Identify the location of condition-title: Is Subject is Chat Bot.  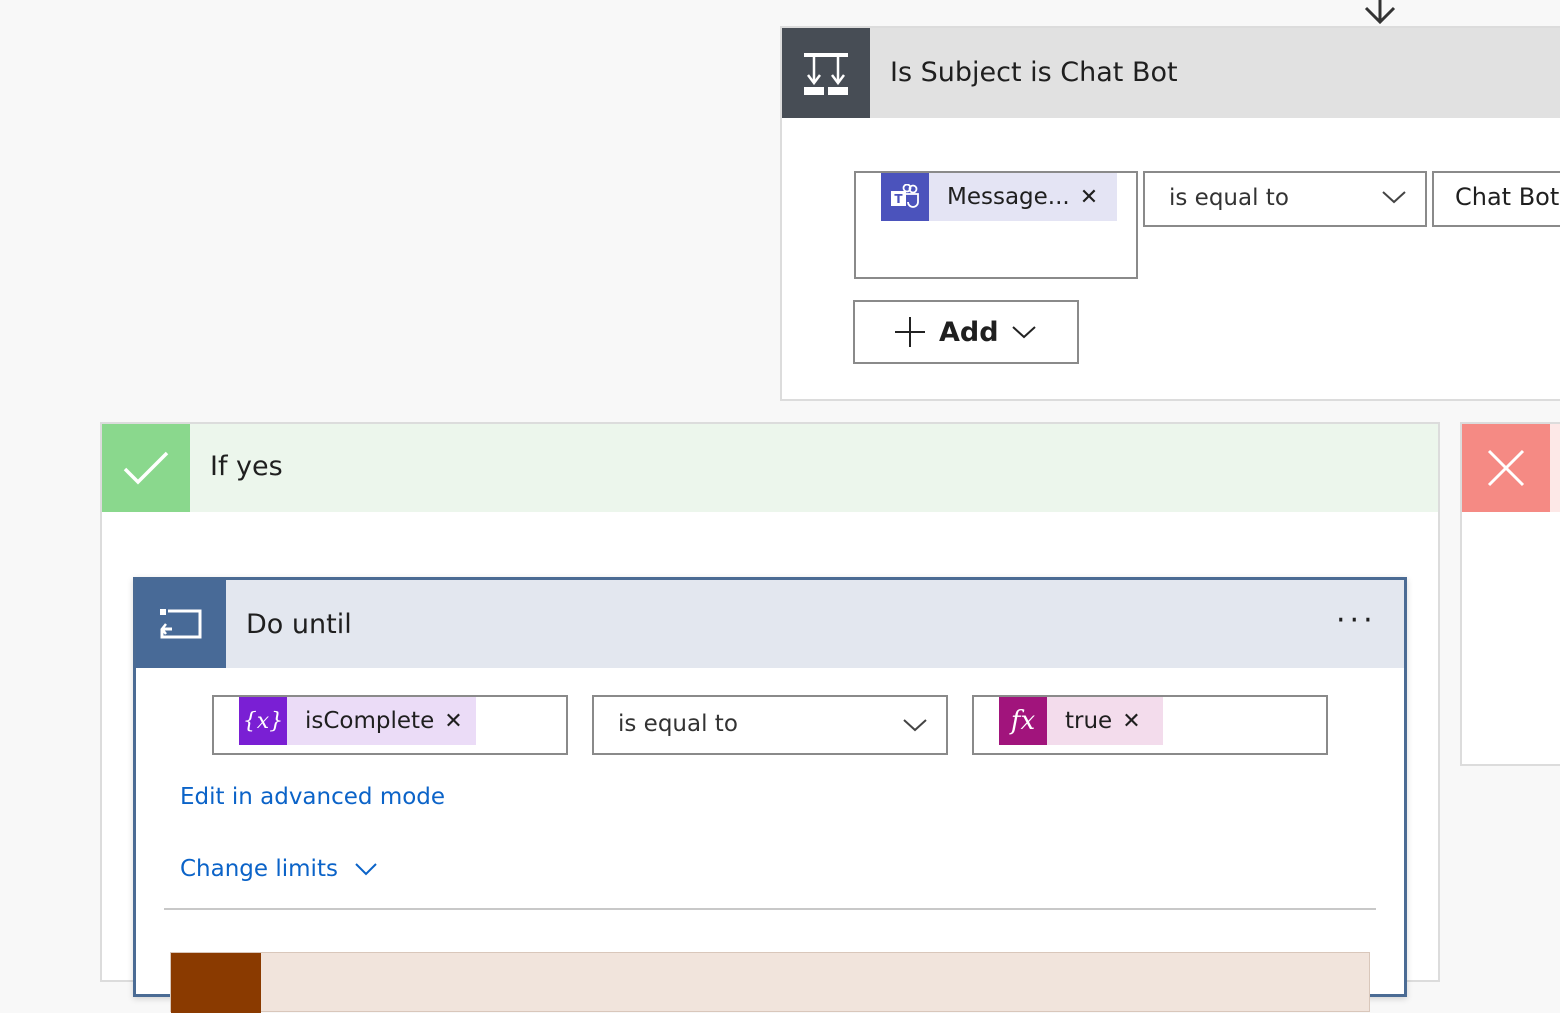
(1034, 72).